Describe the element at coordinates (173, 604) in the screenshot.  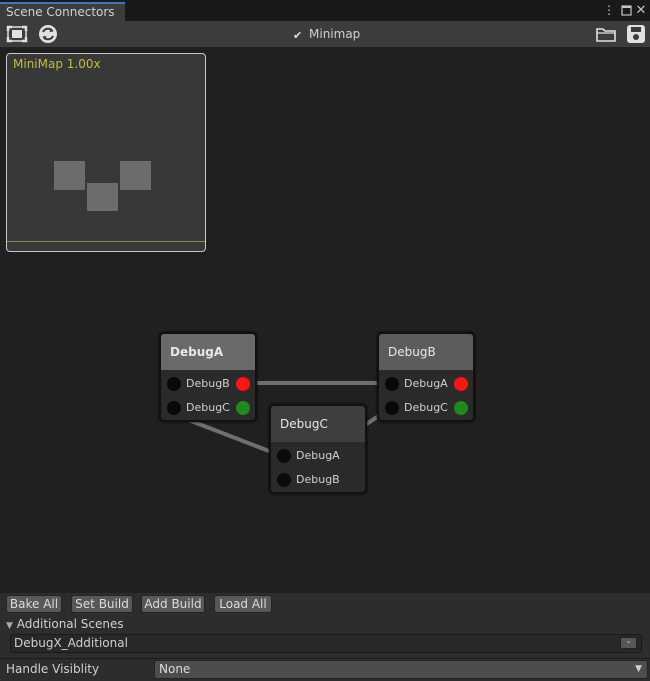
I see `add-build-button: Add Build` at that location.